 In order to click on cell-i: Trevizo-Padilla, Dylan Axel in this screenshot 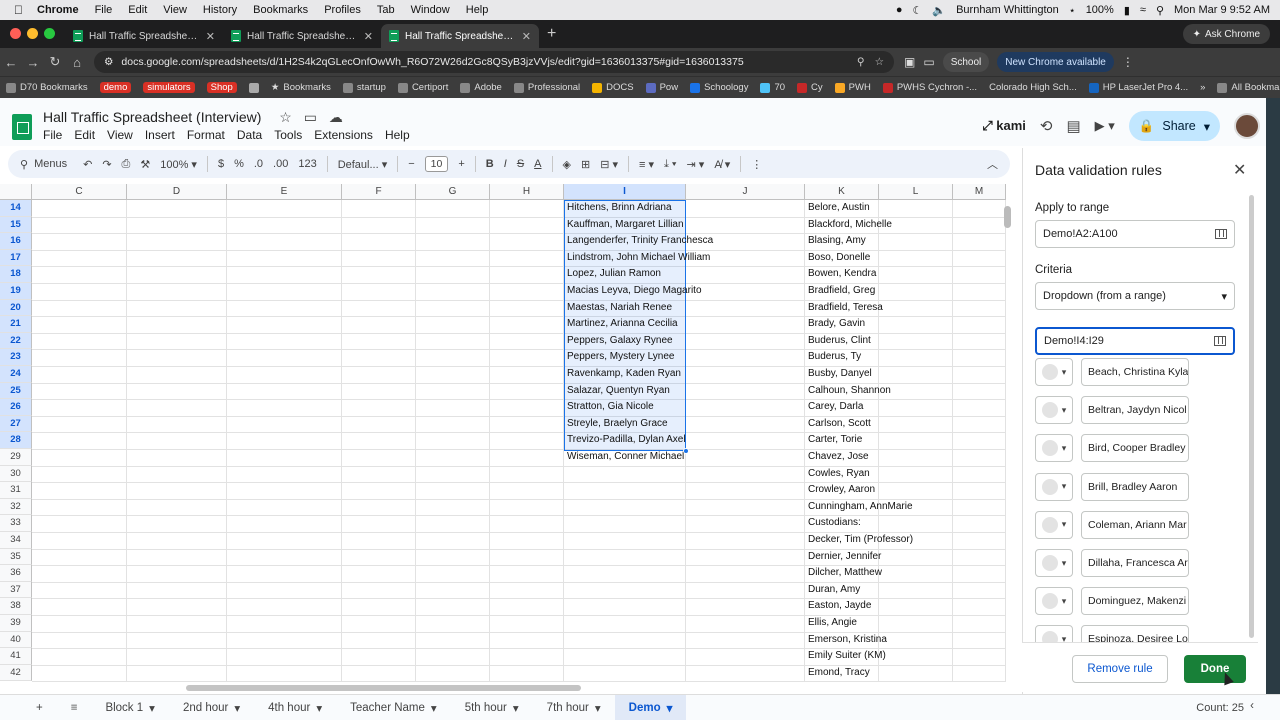, I will do `click(625, 440)`.